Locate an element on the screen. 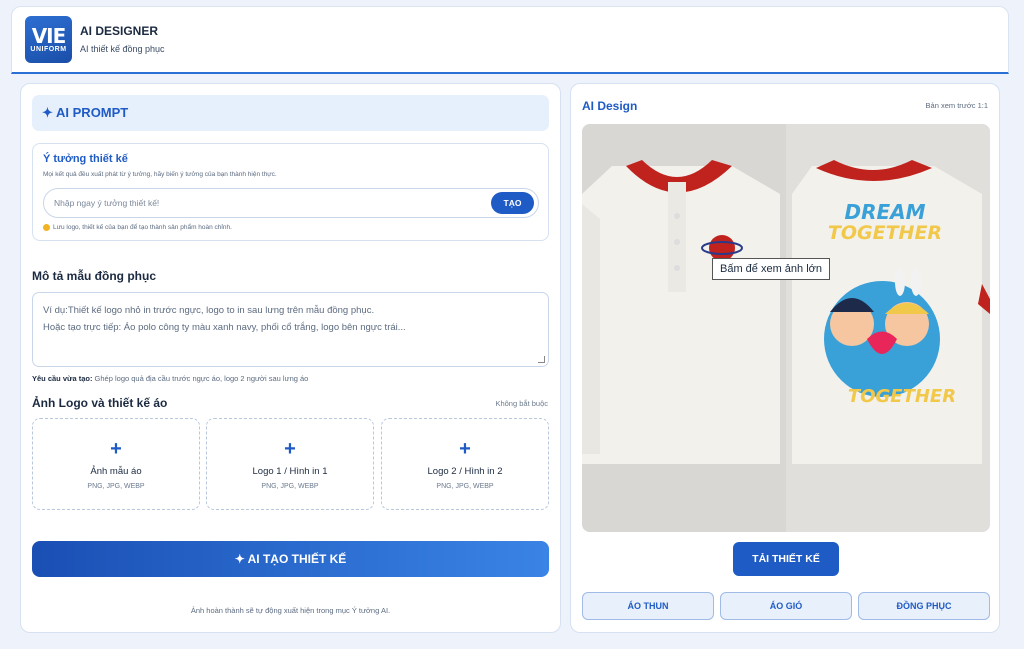 The image size is (1024, 649). print-text-together-1: TOGETHER is located at coordinates (885, 233).